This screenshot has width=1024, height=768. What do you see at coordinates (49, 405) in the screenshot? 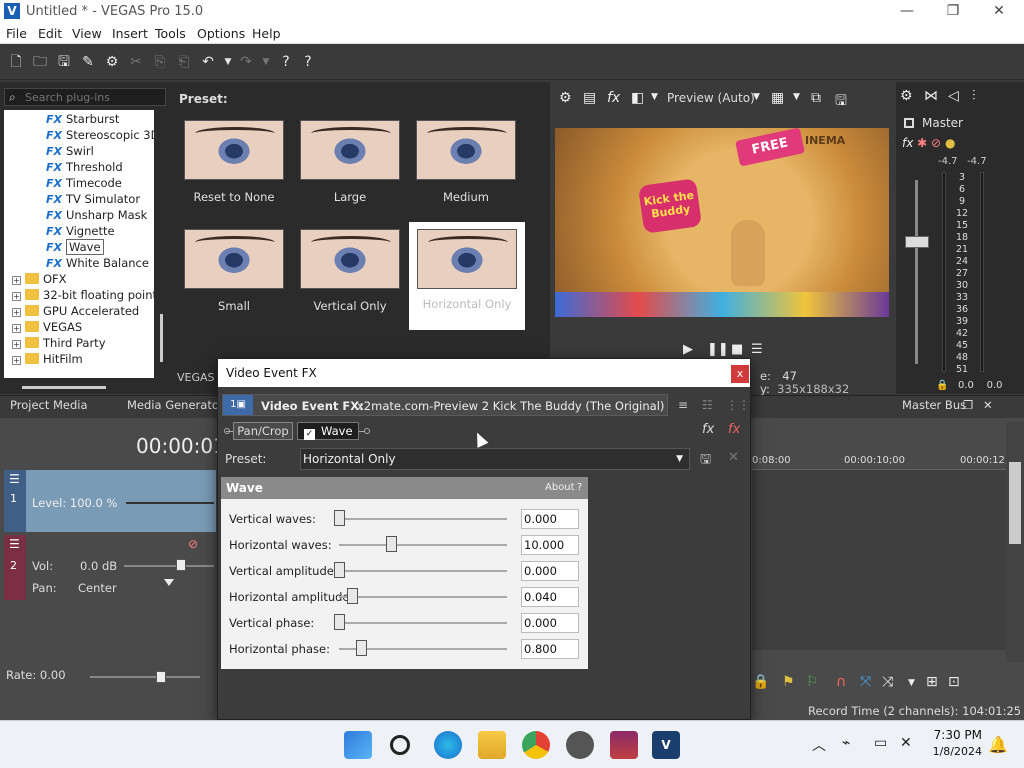
I see `tab-project-media: Project Media` at bounding box center [49, 405].